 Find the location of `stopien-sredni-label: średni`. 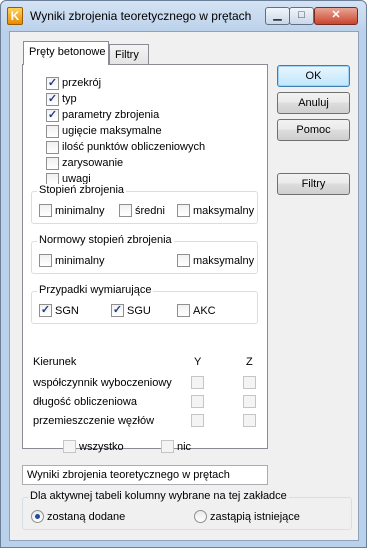

stopien-sredni-label: średni is located at coordinates (150, 211).